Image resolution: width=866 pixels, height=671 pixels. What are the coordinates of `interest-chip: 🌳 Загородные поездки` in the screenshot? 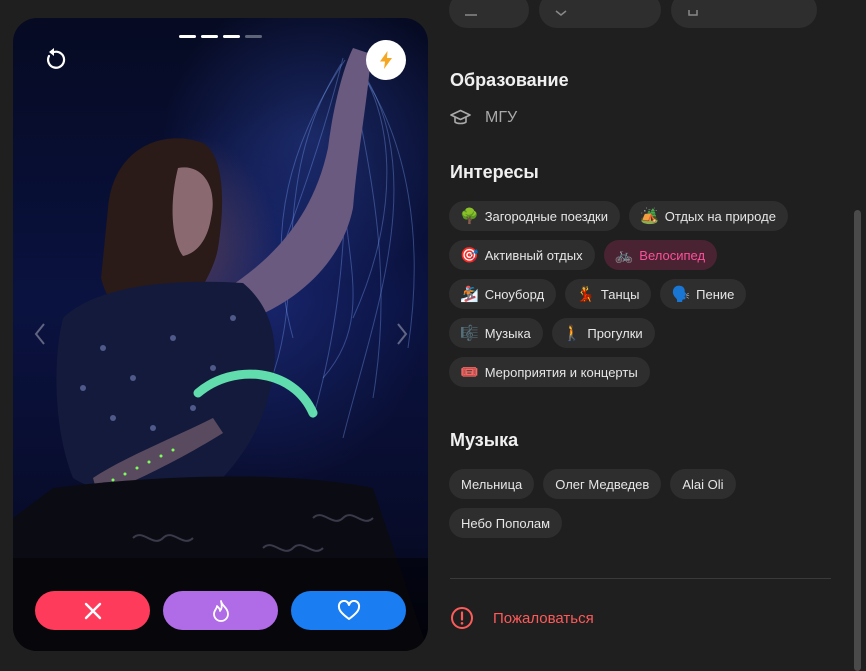 It's located at (535, 216).